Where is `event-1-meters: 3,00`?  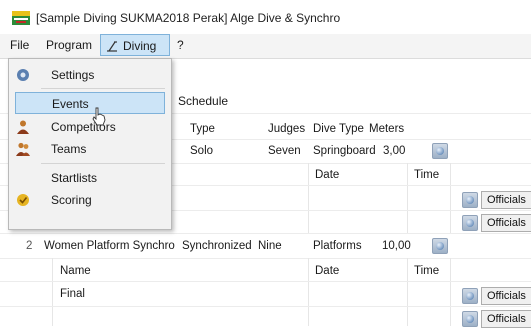 event-1-meters: 3,00 is located at coordinates (394, 151).